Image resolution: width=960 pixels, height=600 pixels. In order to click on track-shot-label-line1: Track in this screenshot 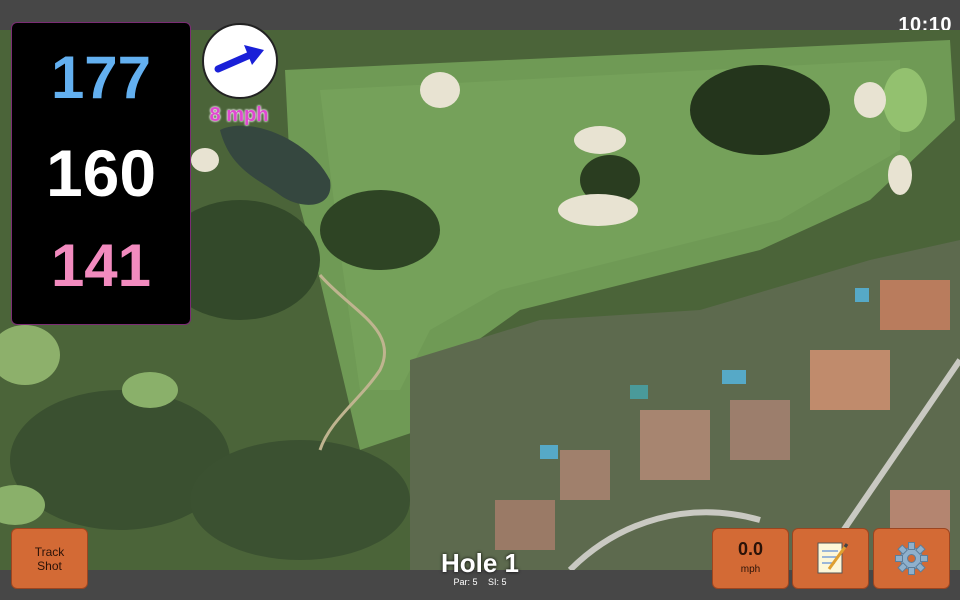, I will do `click(49, 552)`.